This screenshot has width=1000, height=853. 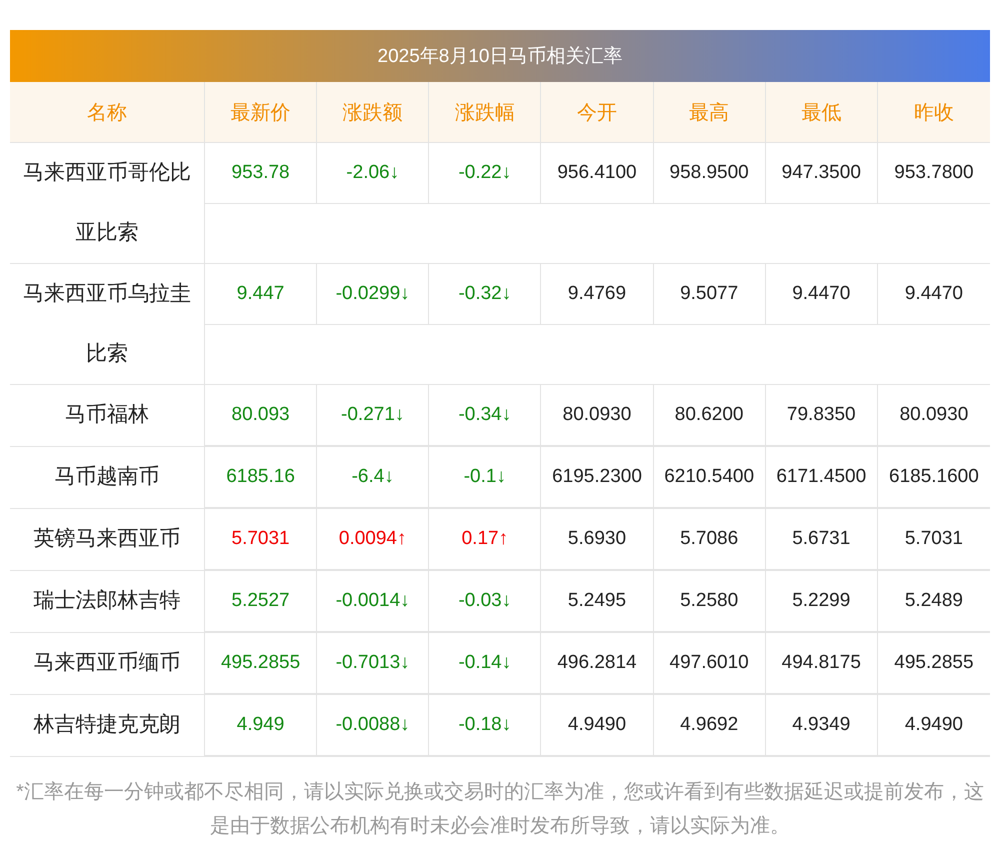 I want to click on column-header: 涨跌幅, so click(x=485, y=112).